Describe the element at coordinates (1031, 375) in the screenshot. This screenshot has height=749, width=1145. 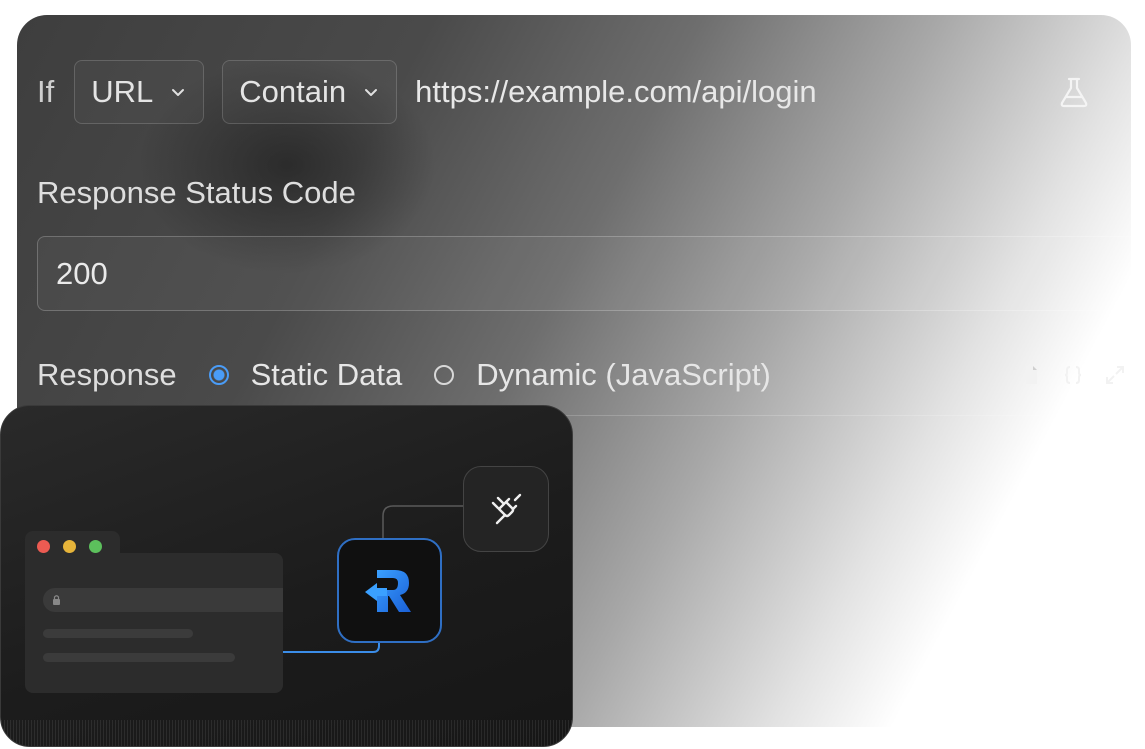
I see `copy-icon` at that location.